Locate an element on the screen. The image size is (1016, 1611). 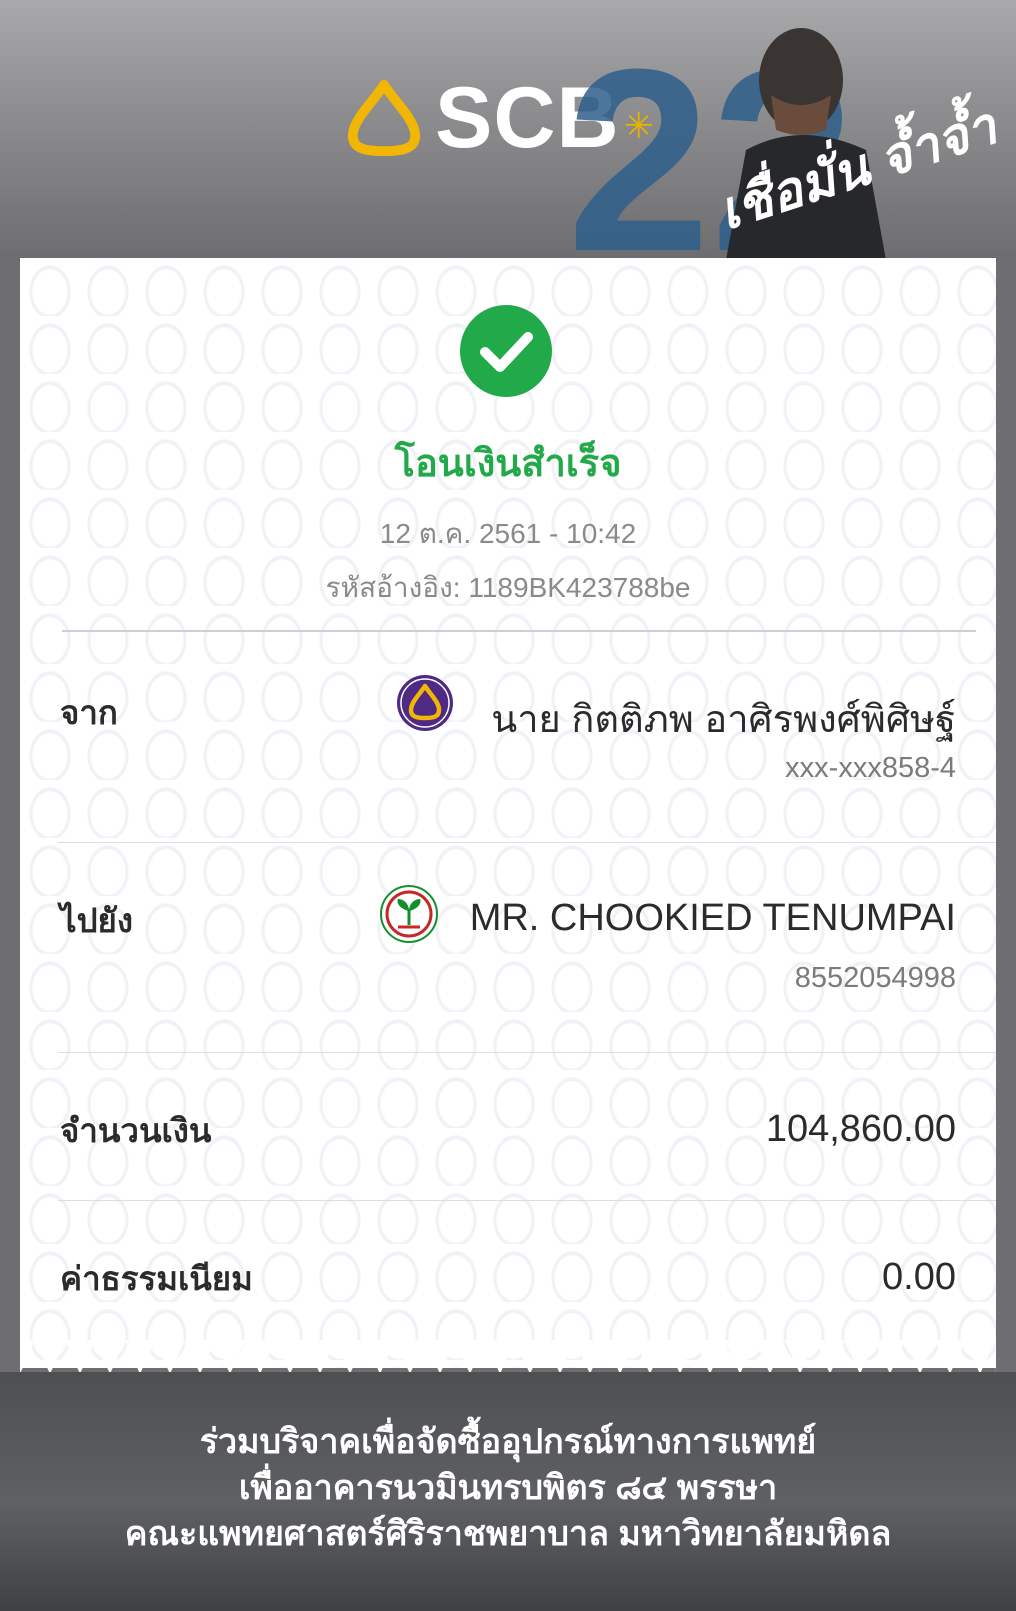
success-check-icon is located at coordinates (506, 351).